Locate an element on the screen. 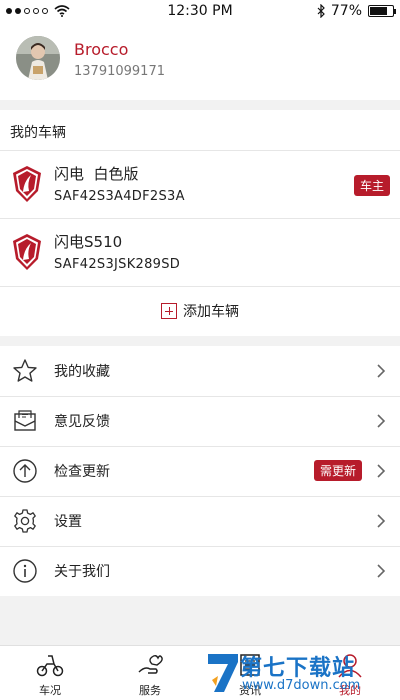  menu-label: 我的收藏 is located at coordinates (82, 372).